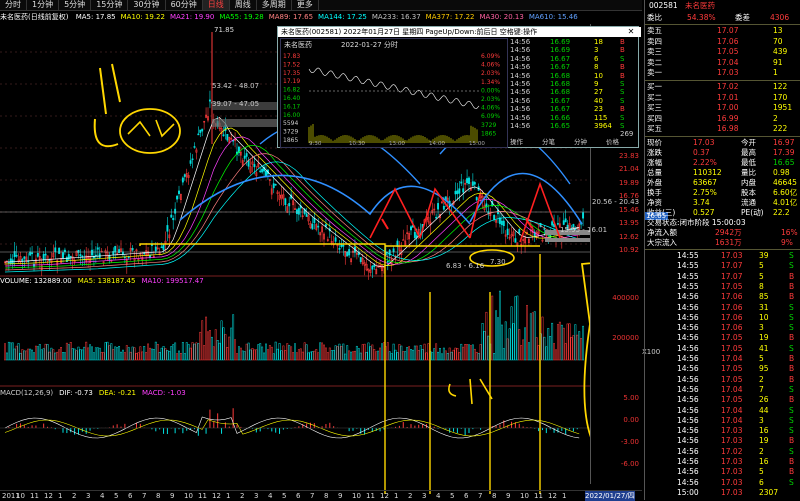 The height and width of the screenshot is (501, 800). Describe the element at coordinates (728, 118) in the screenshot. I see `bid-price: 16.99` at that location.